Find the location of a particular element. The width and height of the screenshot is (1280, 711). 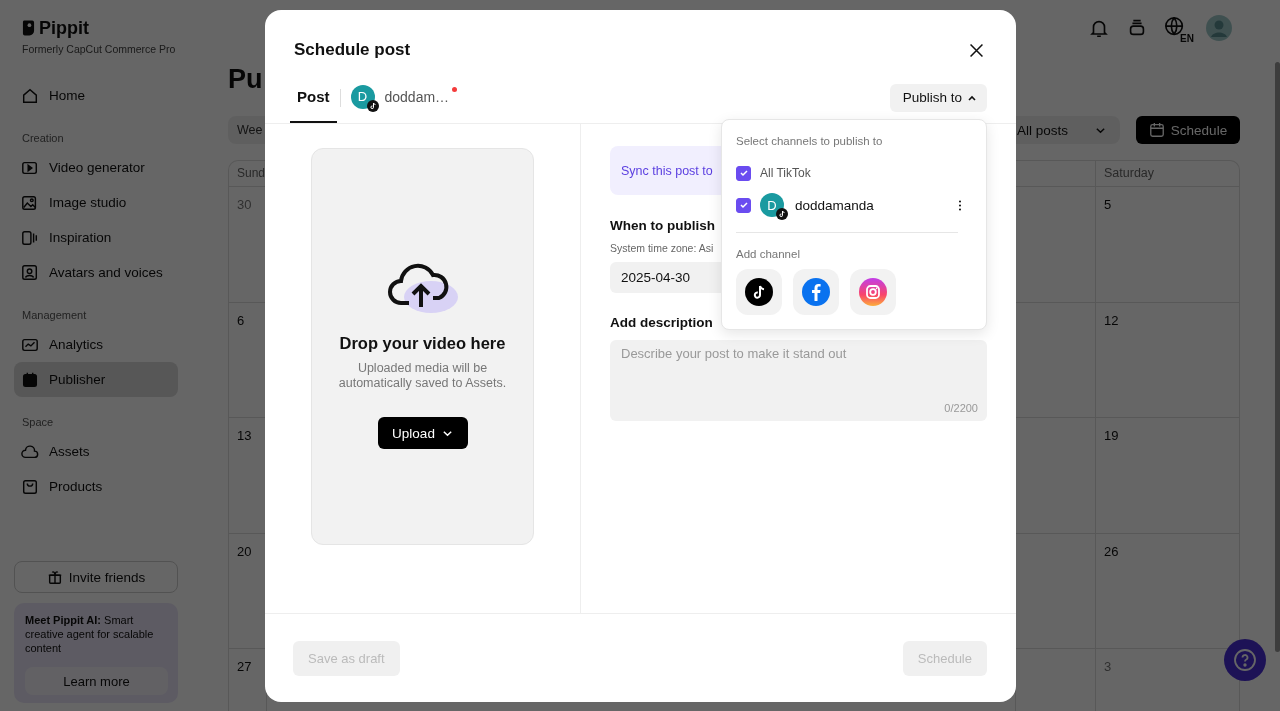

upload-dropzone: Drop your video here Uploaded media will be automatically saved to Assets. Upload is located at coordinates (422, 346).